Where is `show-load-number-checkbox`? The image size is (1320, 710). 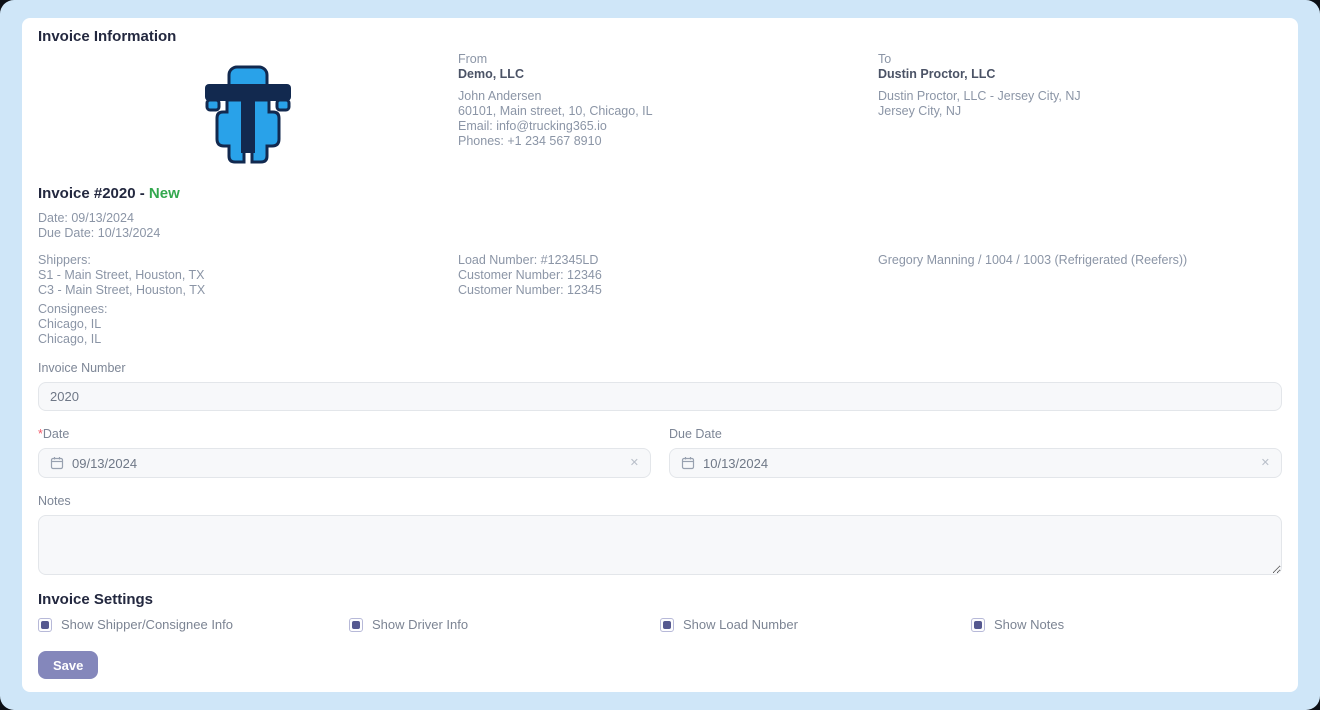
show-load-number-checkbox is located at coordinates (667, 625).